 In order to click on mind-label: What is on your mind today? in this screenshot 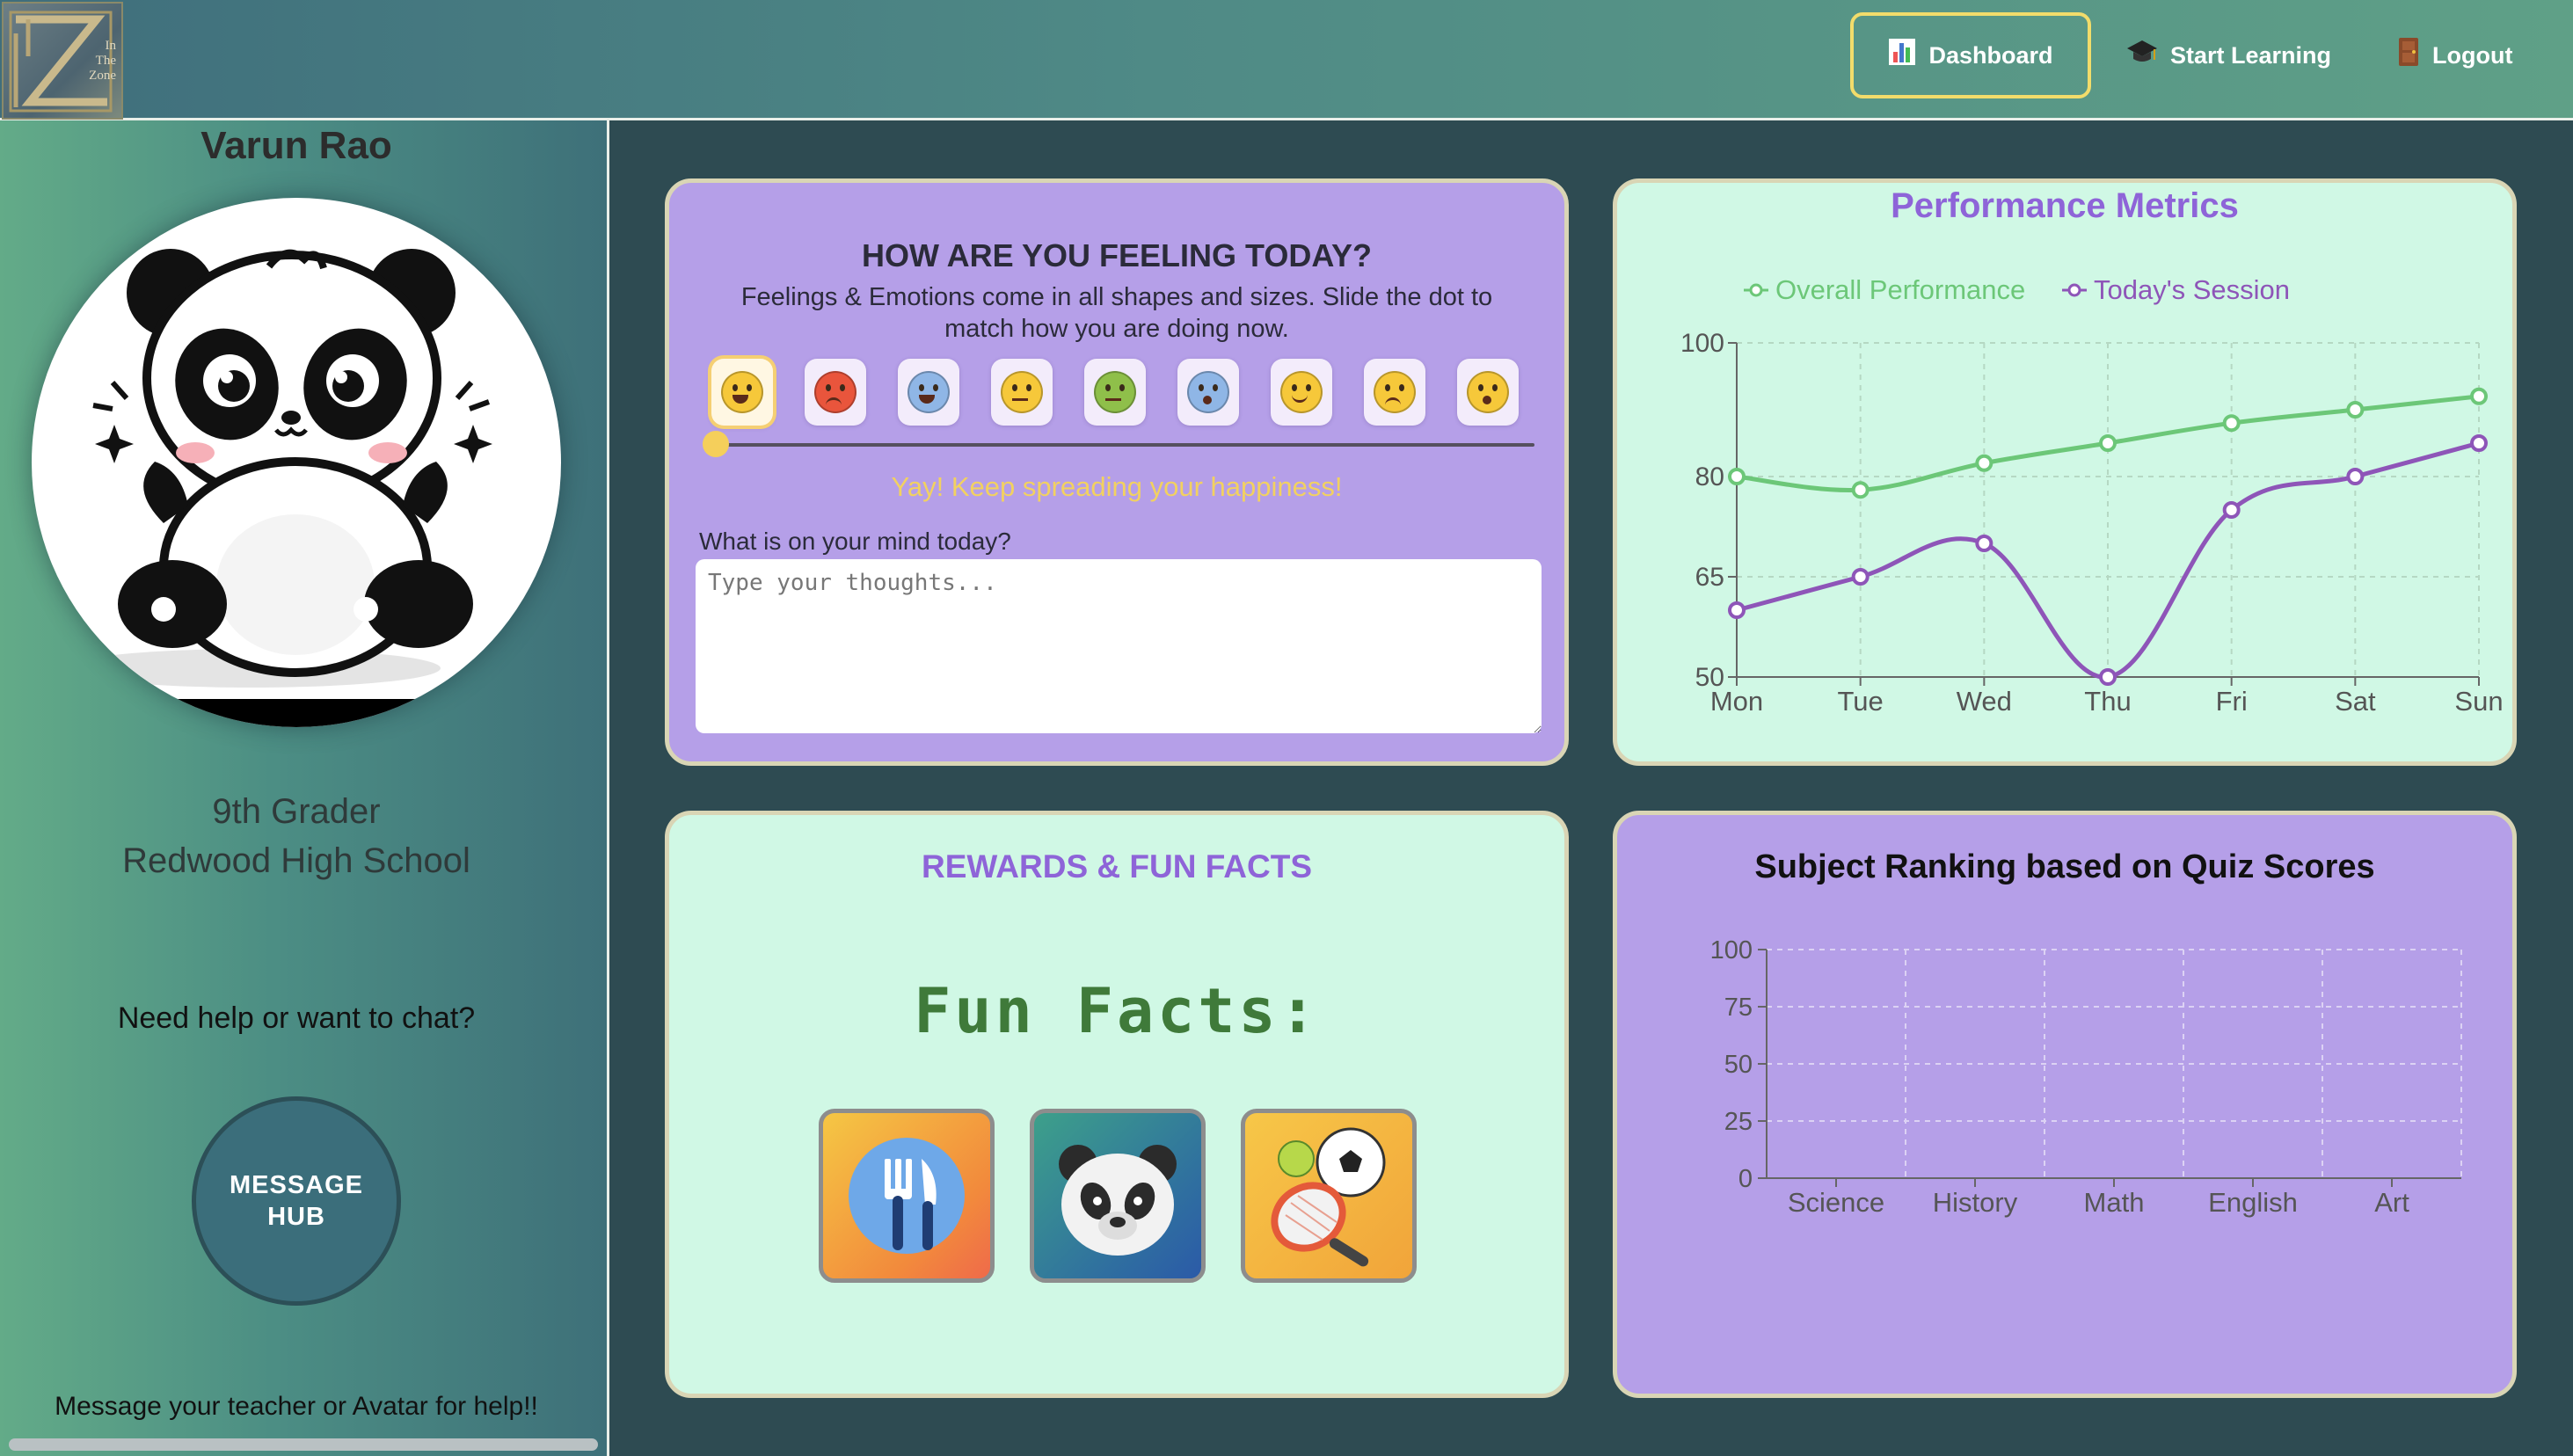, I will do `click(855, 541)`.